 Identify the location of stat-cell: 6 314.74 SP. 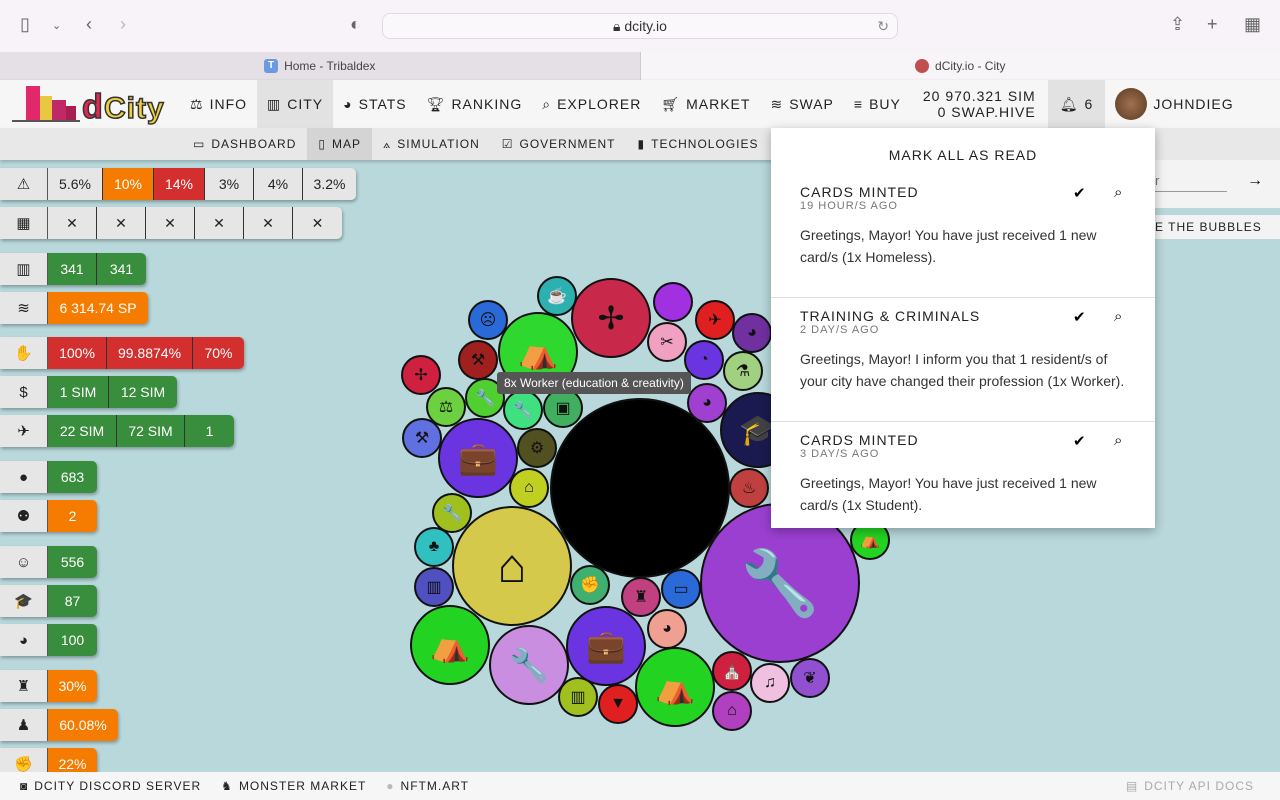
(98, 308).